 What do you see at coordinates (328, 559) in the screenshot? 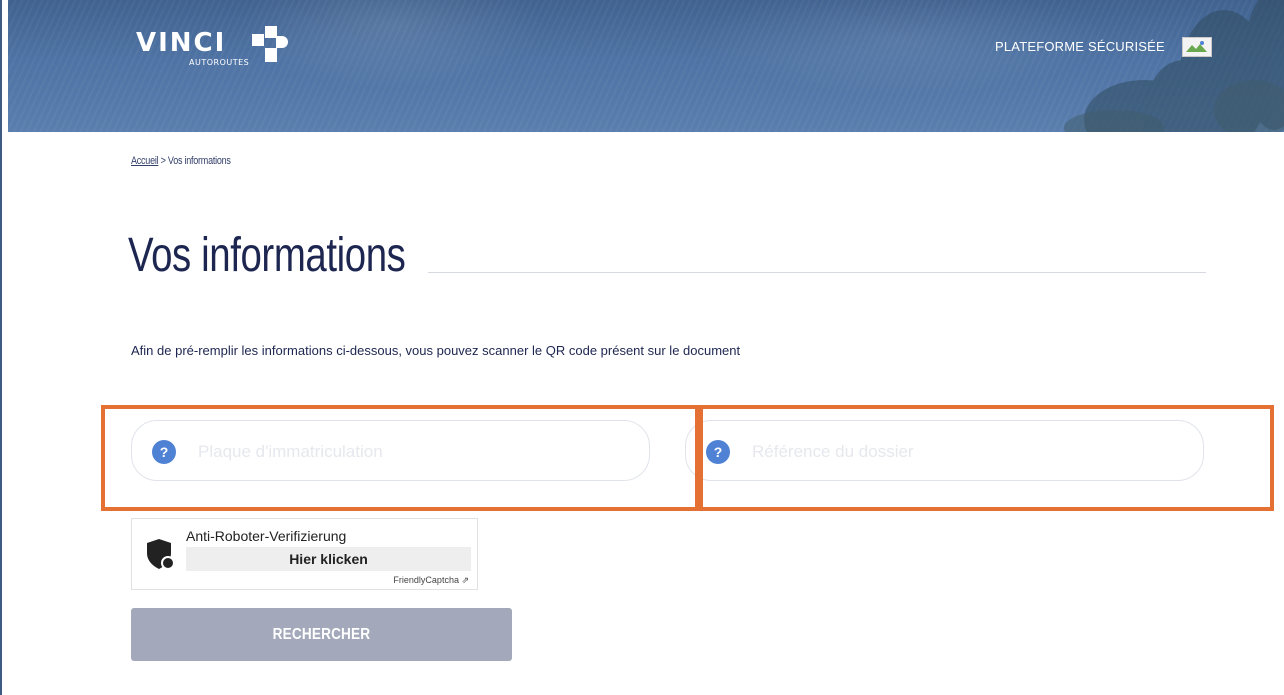
I see `captcha-click-button: Hier klicken` at bounding box center [328, 559].